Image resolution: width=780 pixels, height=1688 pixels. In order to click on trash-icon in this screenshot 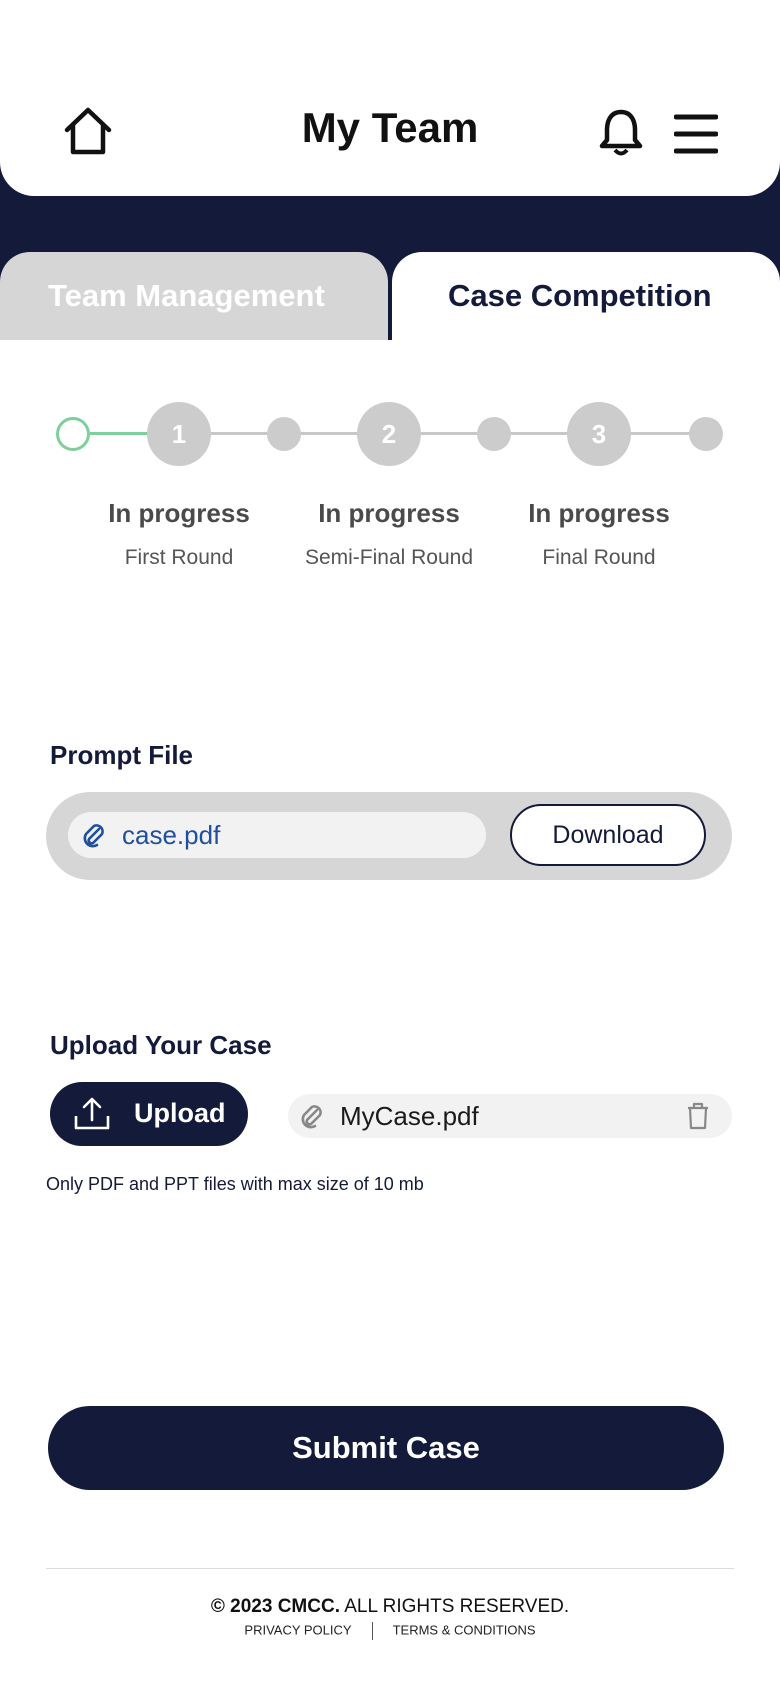, I will do `click(698, 1116)`.